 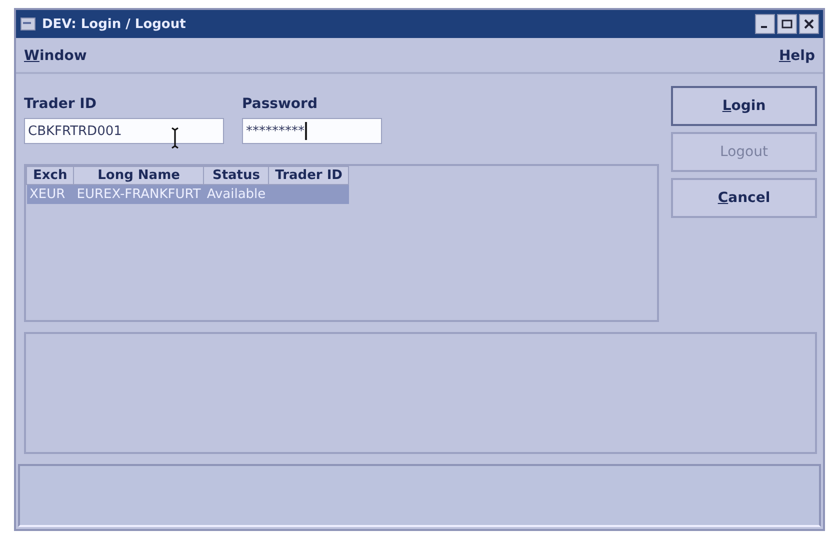 I want to click on dialog-button: Login, so click(x=744, y=106).